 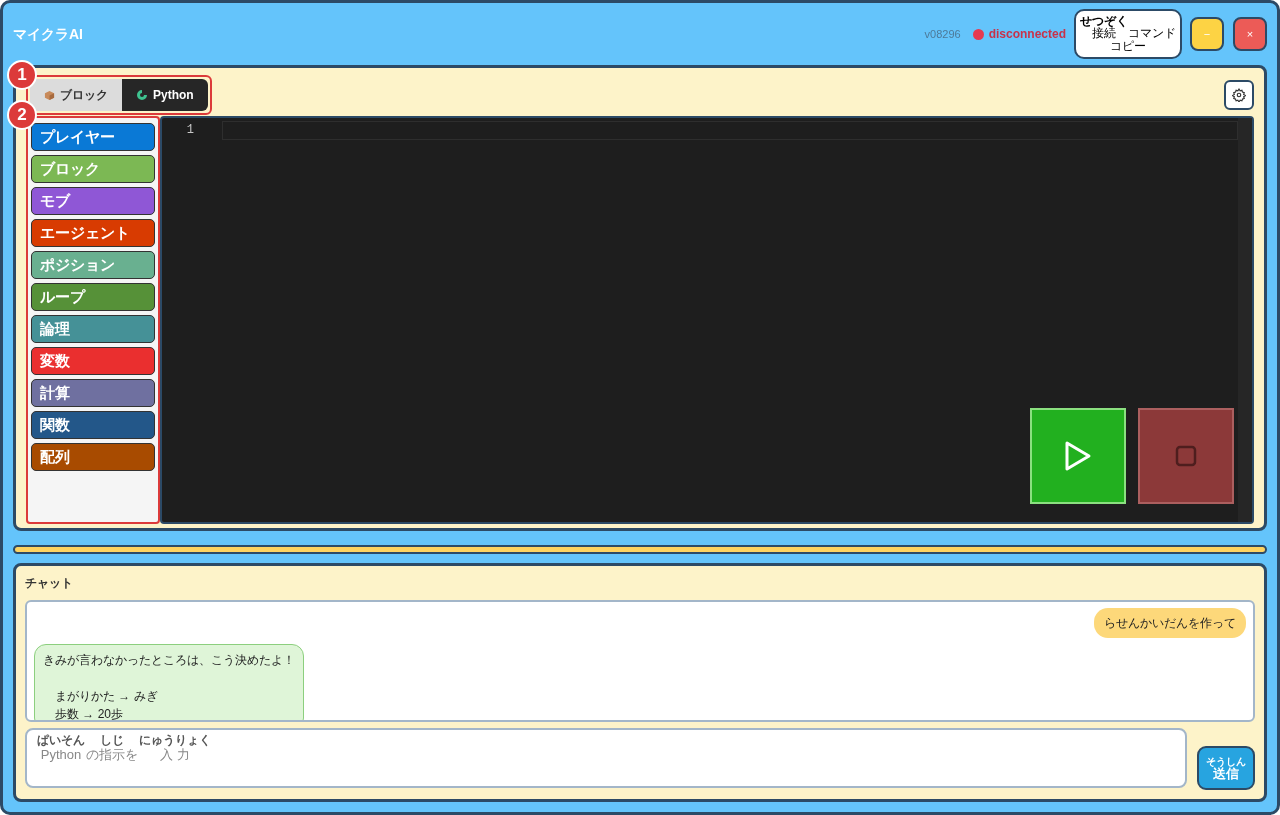 What do you see at coordinates (22, 115) in the screenshot?
I see `annotation-marker: 2` at bounding box center [22, 115].